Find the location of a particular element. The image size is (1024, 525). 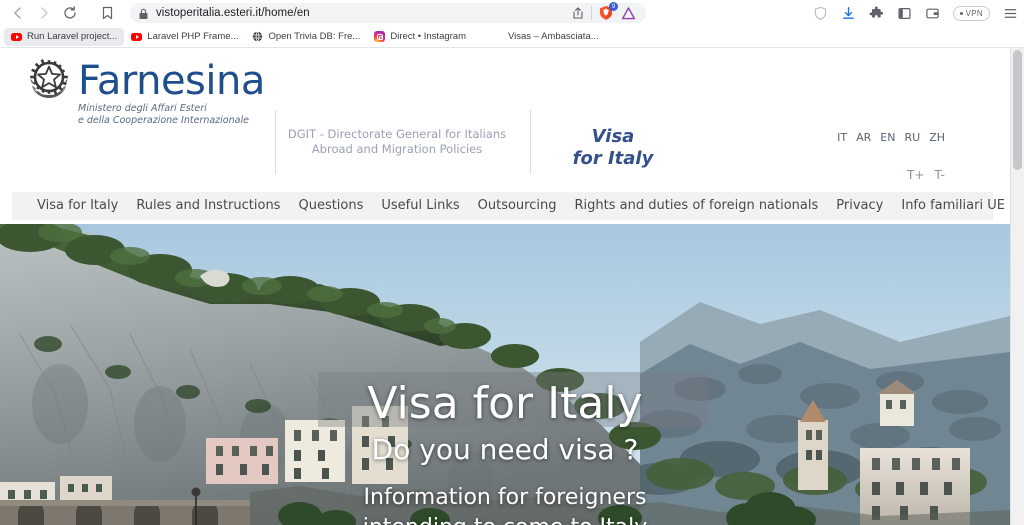

language-link-ar: AR is located at coordinates (863, 137).